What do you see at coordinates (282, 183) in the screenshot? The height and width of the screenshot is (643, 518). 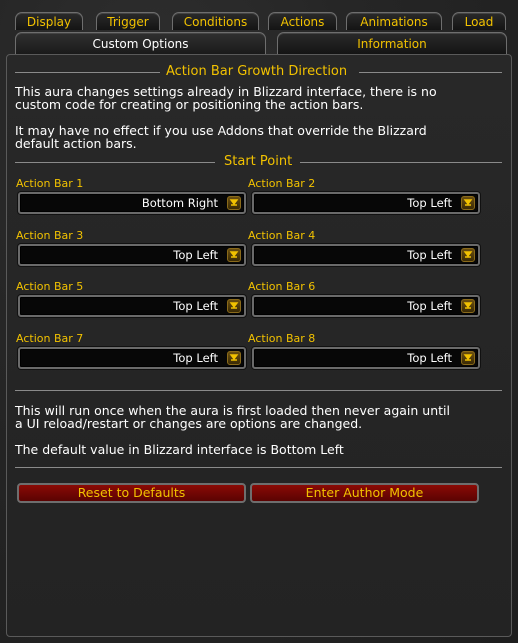 I see `action-bar-2-label: Action Bar 2` at bounding box center [282, 183].